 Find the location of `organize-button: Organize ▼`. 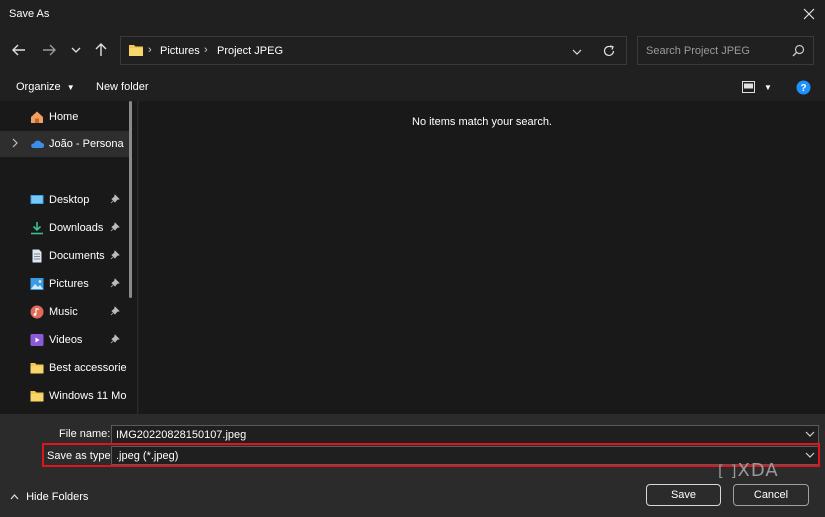

organize-button: Organize ▼ is located at coordinates (45, 87).